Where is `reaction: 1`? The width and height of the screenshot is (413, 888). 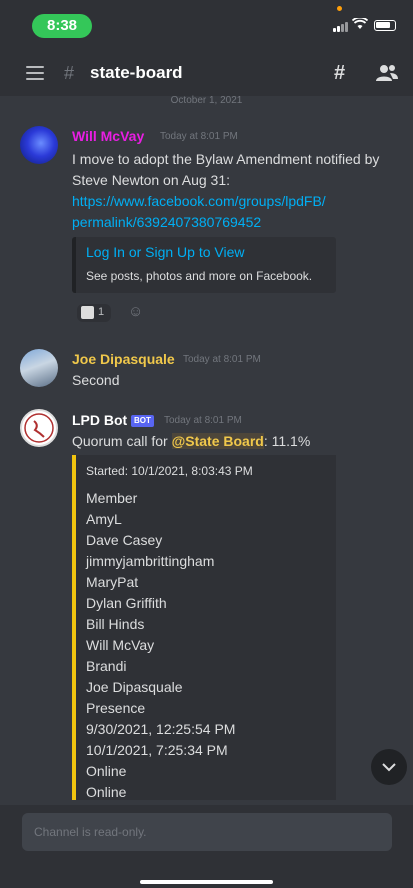
reaction: 1 is located at coordinates (94, 313).